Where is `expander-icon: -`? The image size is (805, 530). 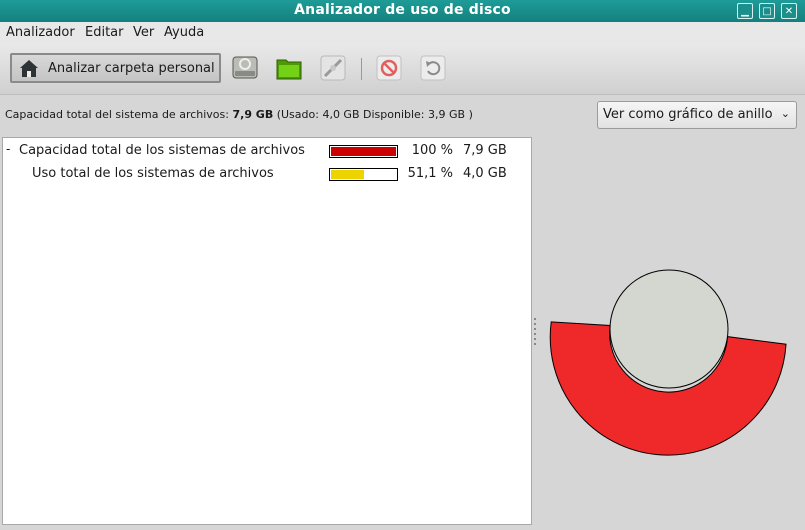
expander-icon: - is located at coordinates (8, 149).